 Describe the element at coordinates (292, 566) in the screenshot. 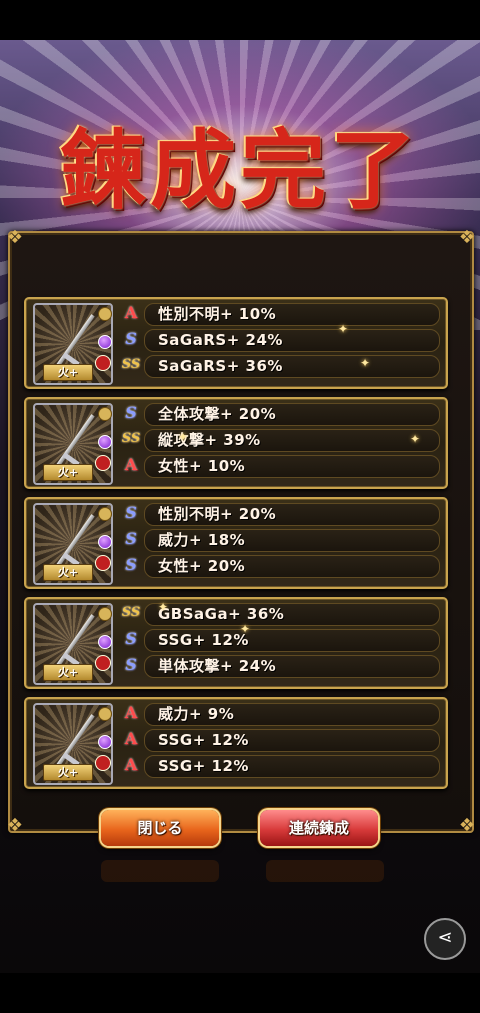

I see `skill-row: 女性+ 20%` at that location.